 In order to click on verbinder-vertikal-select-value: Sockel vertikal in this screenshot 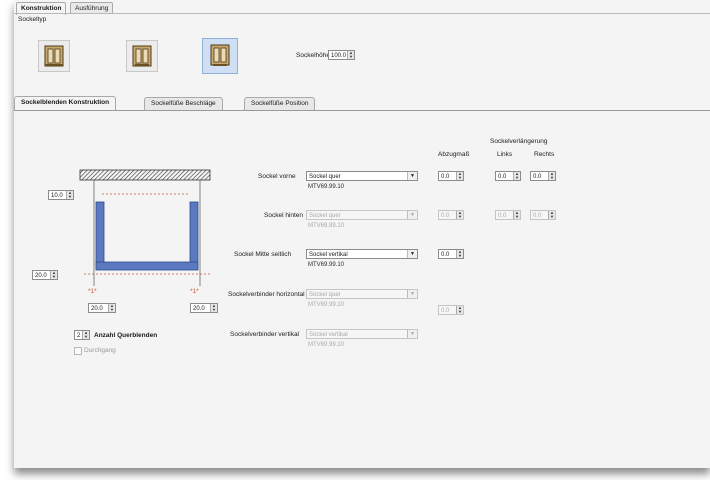, I will do `click(328, 335)`.